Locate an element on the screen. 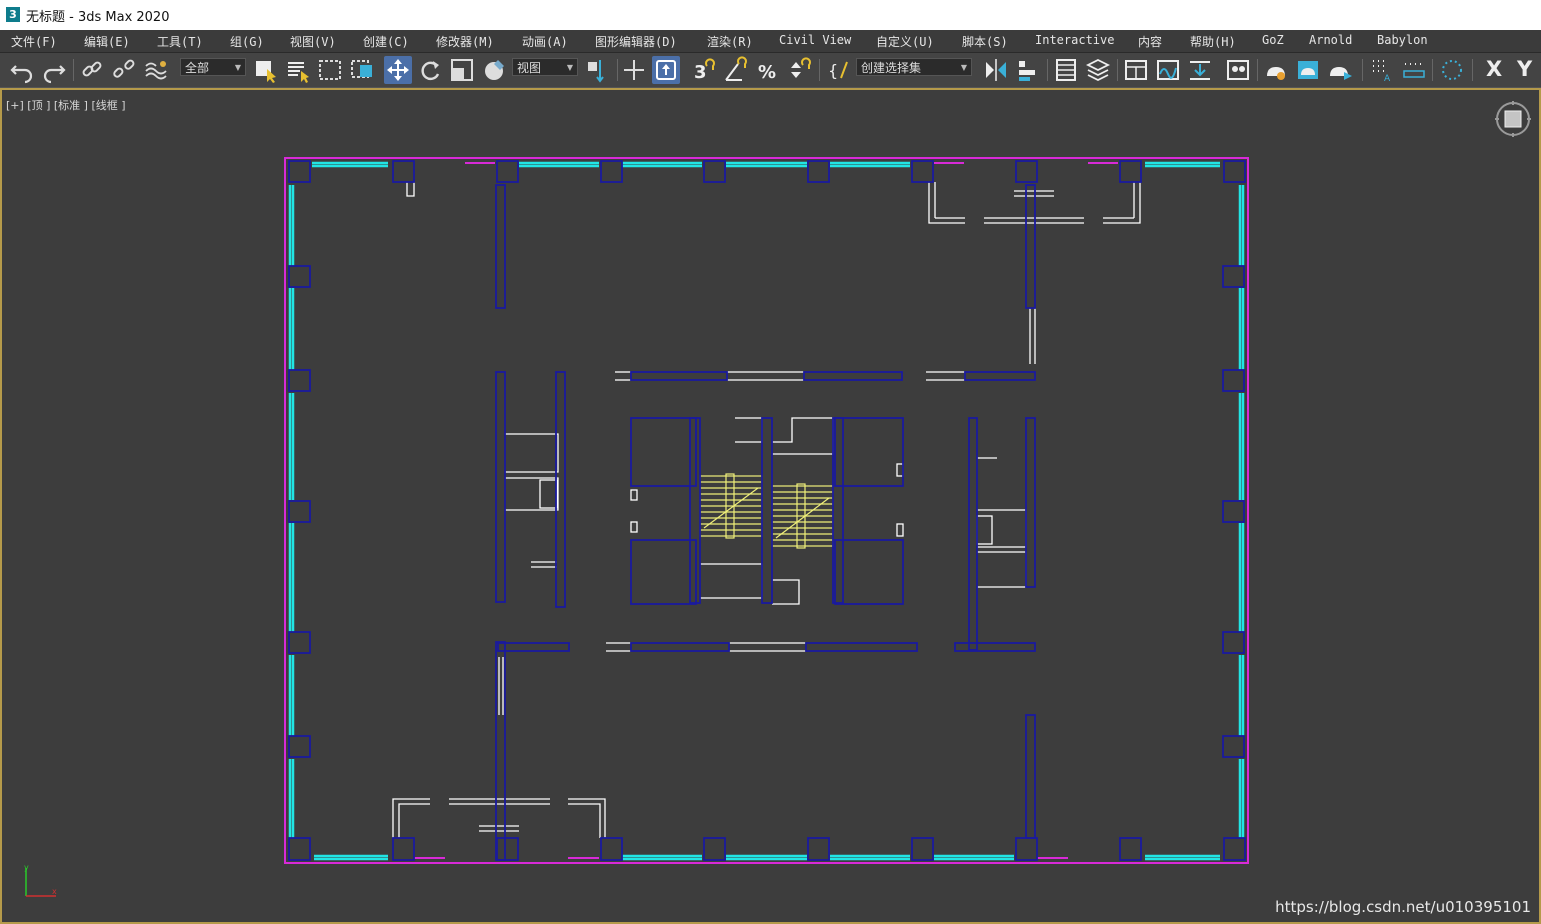  menu-civil-view: Civil View is located at coordinates (815, 40).